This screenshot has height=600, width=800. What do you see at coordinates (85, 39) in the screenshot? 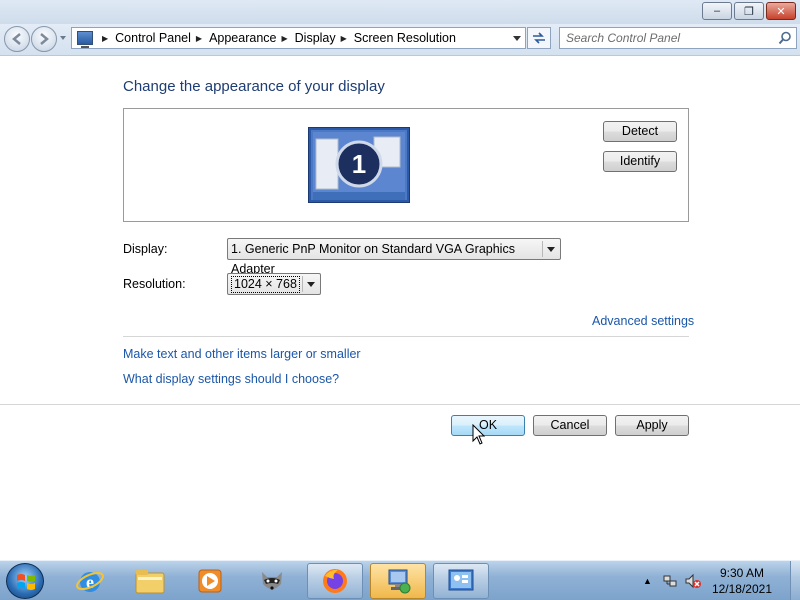
I see `control-panel-monitor-icon` at bounding box center [85, 39].